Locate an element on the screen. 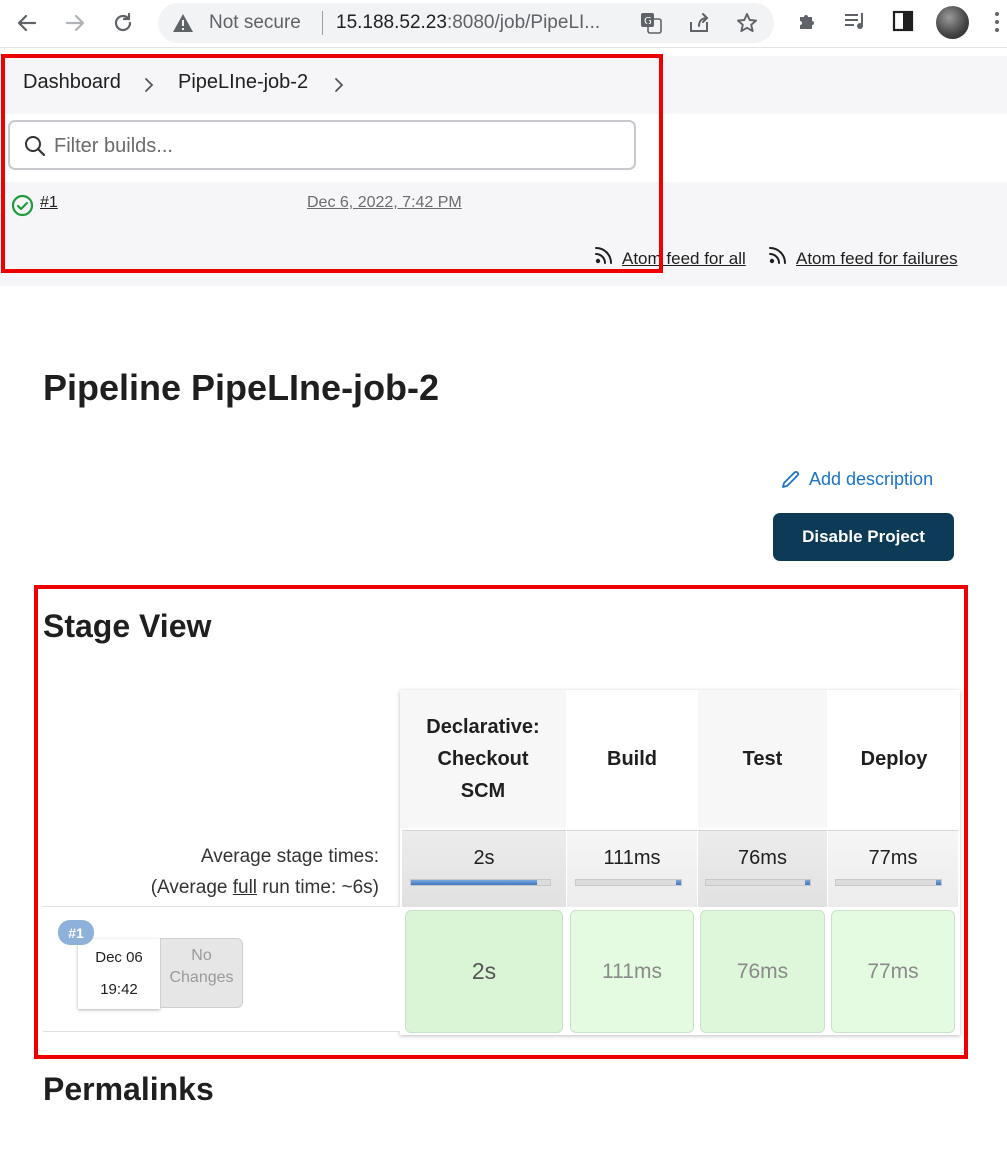  build-row: #1 Dec 6, 2022, 7:42 PM is located at coordinates (503, 205).